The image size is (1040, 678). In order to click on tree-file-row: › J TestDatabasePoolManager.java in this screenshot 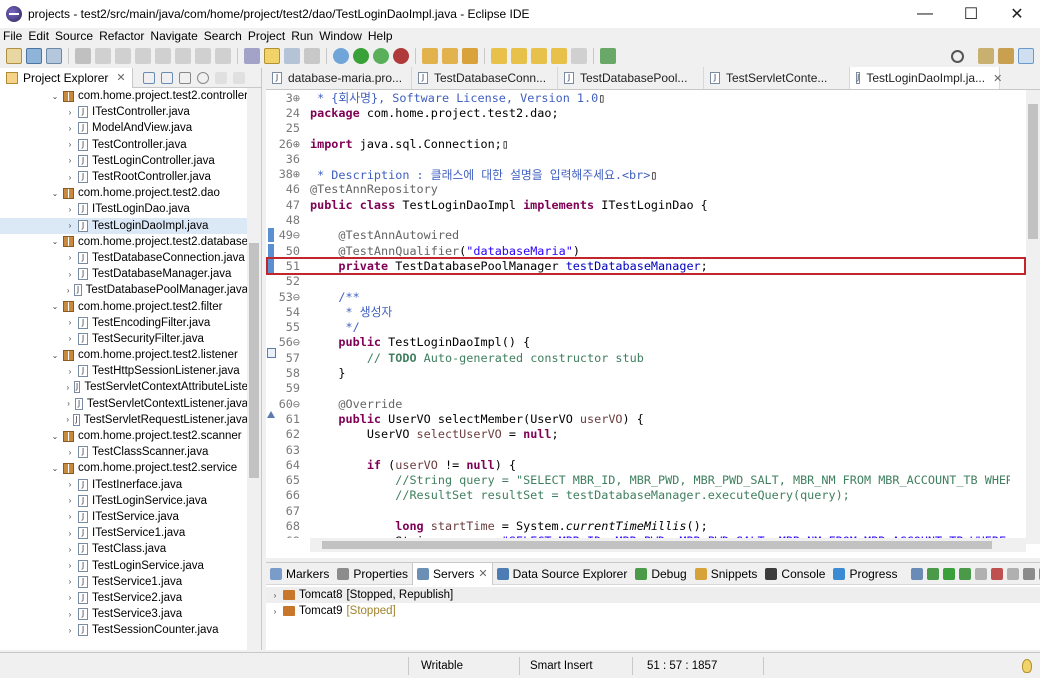, I will do `click(124, 290)`.